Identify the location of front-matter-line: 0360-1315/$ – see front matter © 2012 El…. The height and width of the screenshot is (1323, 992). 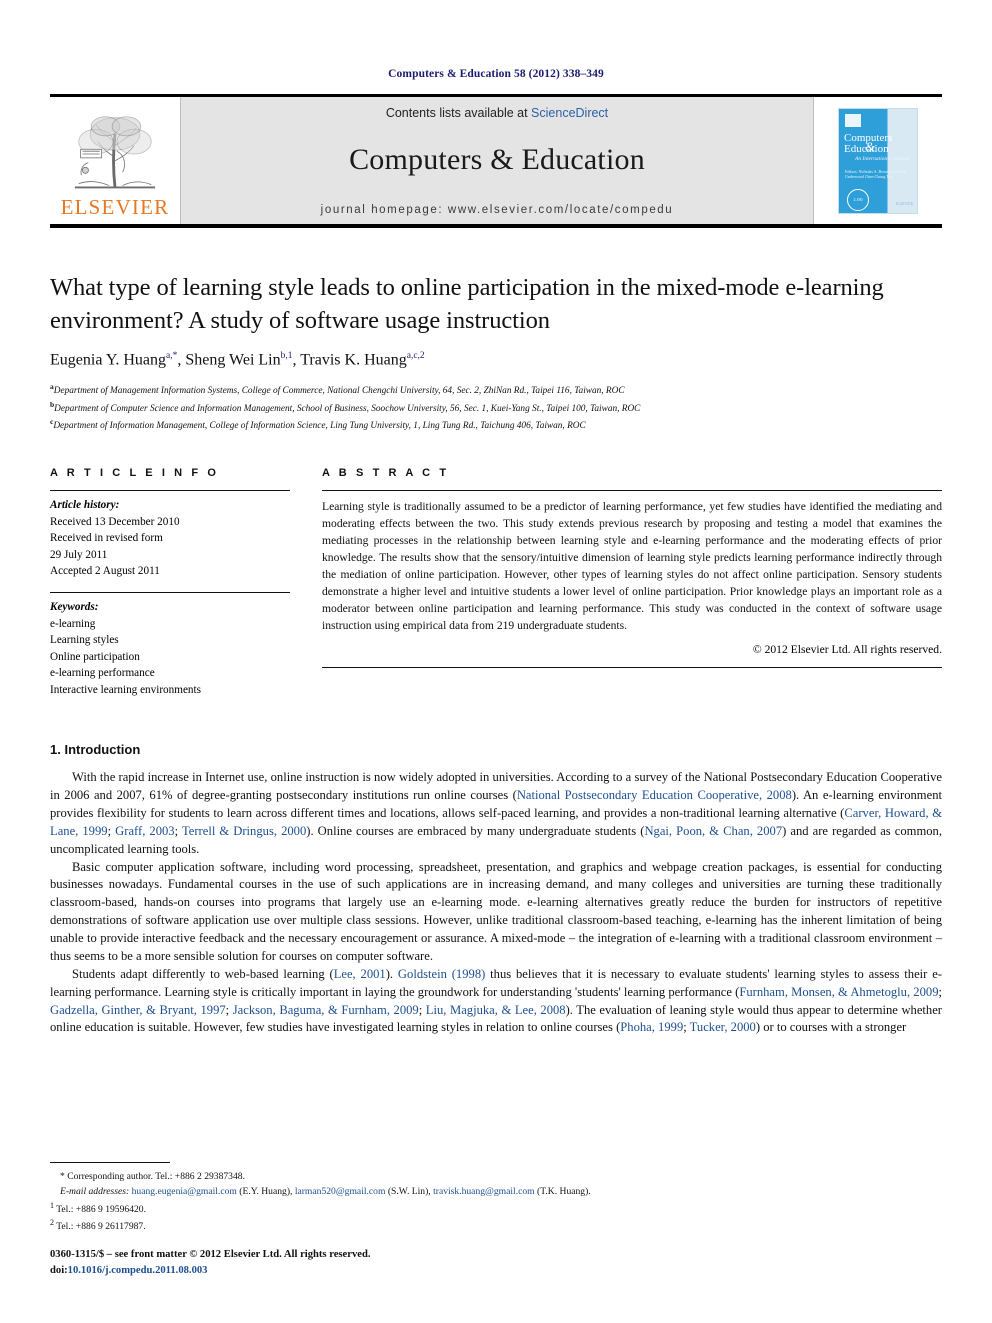
(210, 1255).